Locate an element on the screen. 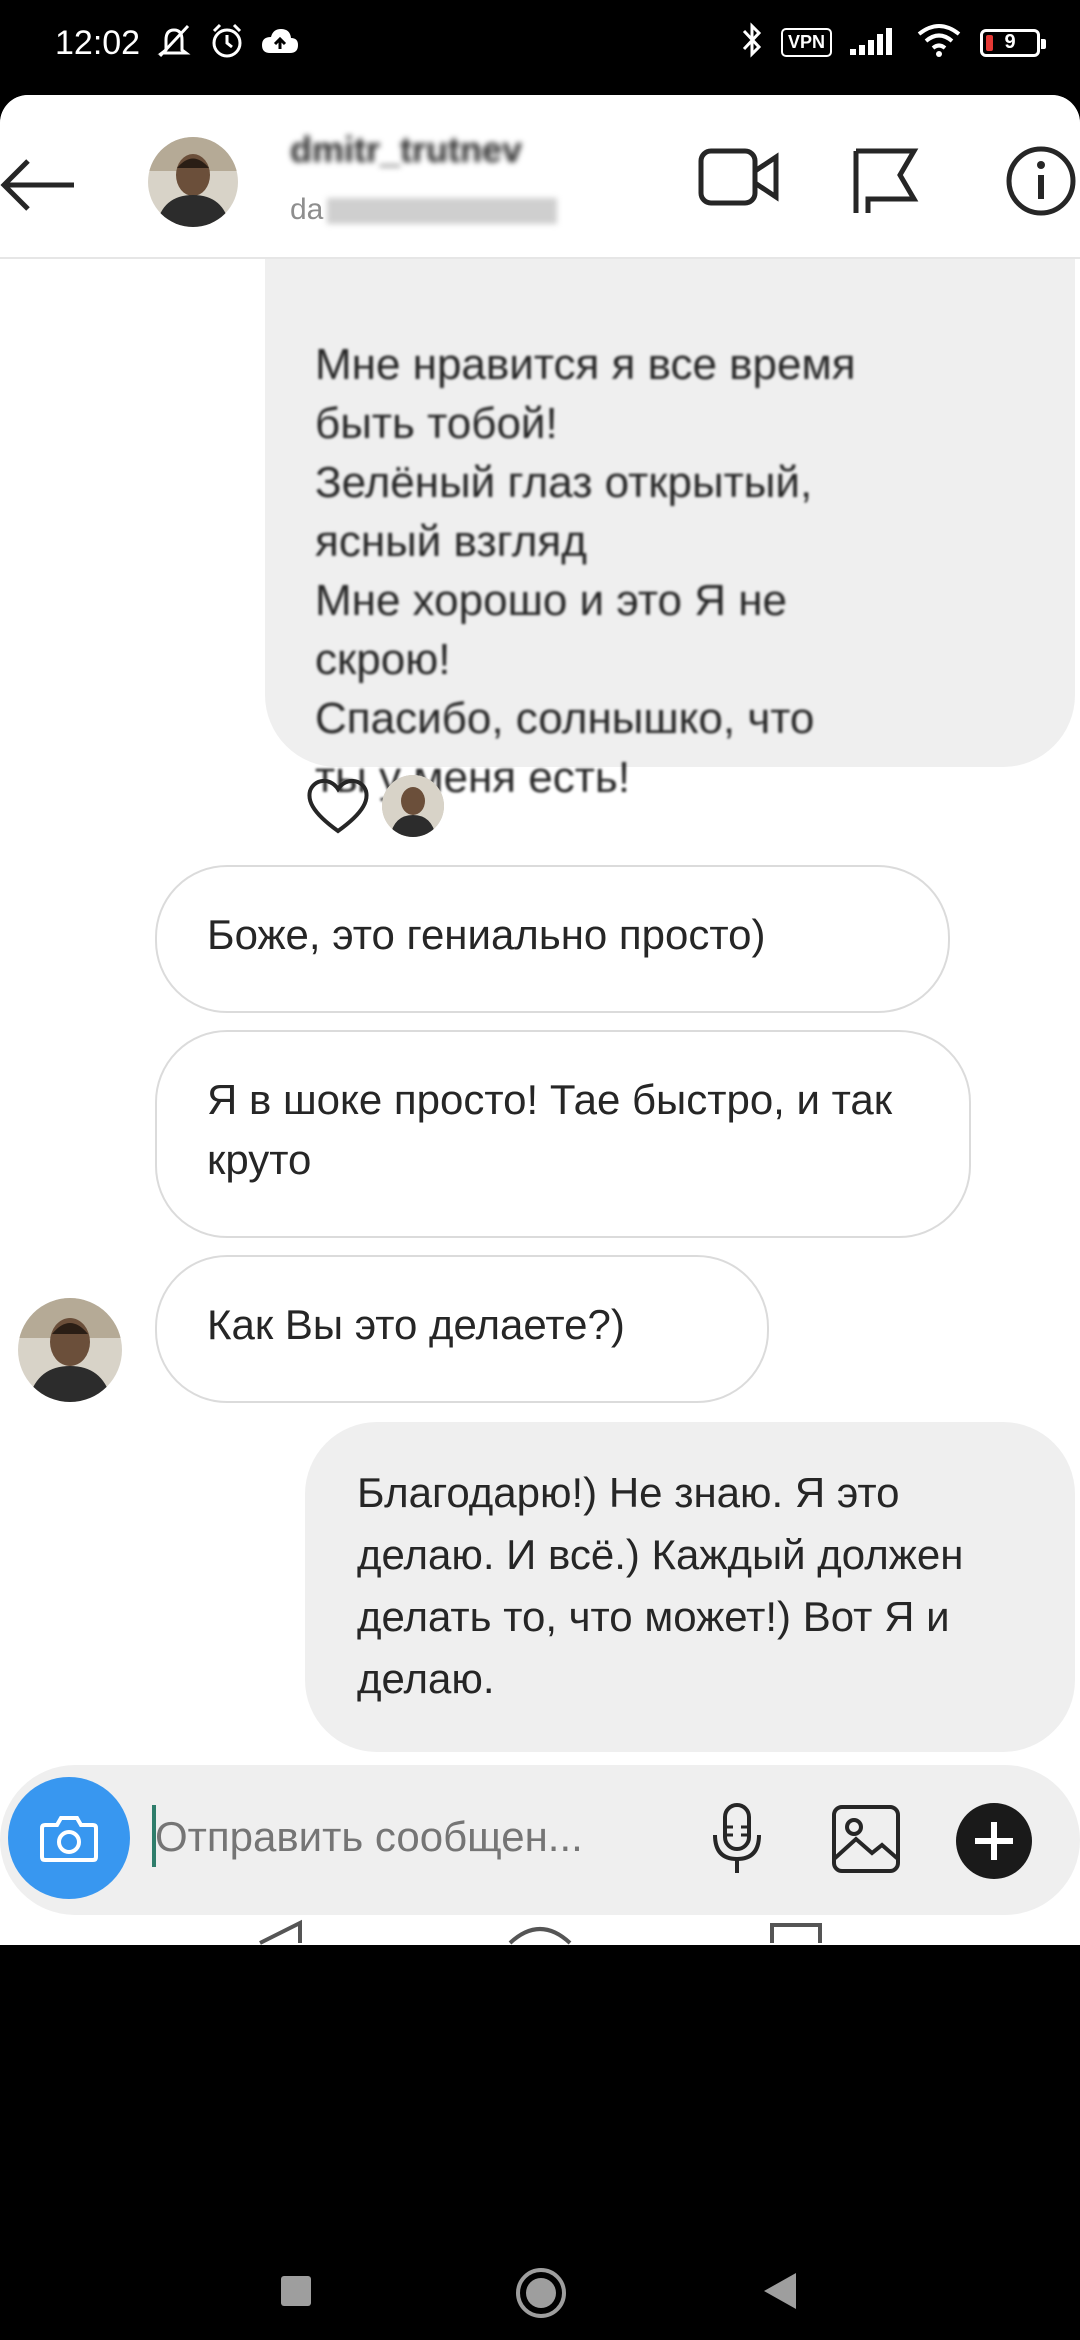  video-call-button is located at coordinates (739, 179).